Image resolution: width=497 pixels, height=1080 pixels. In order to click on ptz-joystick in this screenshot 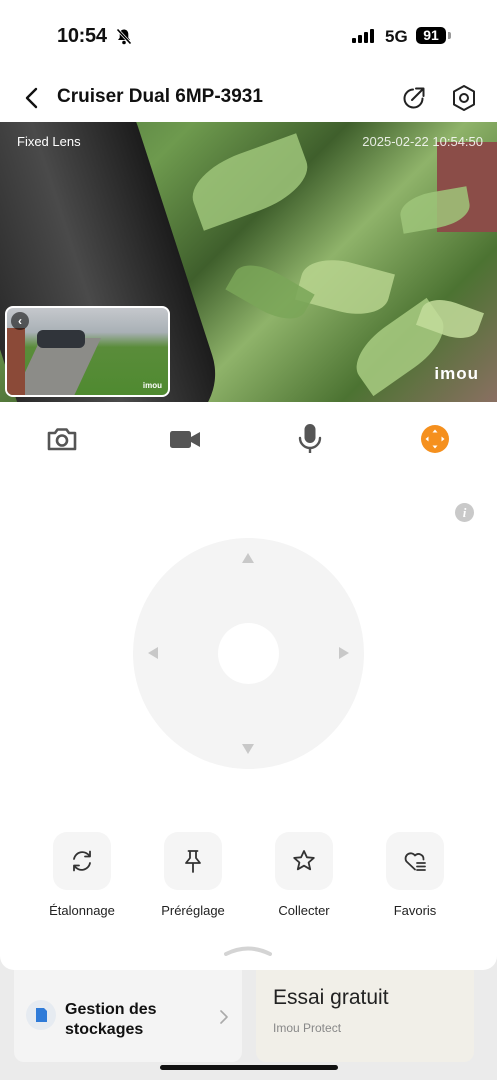, I will do `click(248, 653)`.